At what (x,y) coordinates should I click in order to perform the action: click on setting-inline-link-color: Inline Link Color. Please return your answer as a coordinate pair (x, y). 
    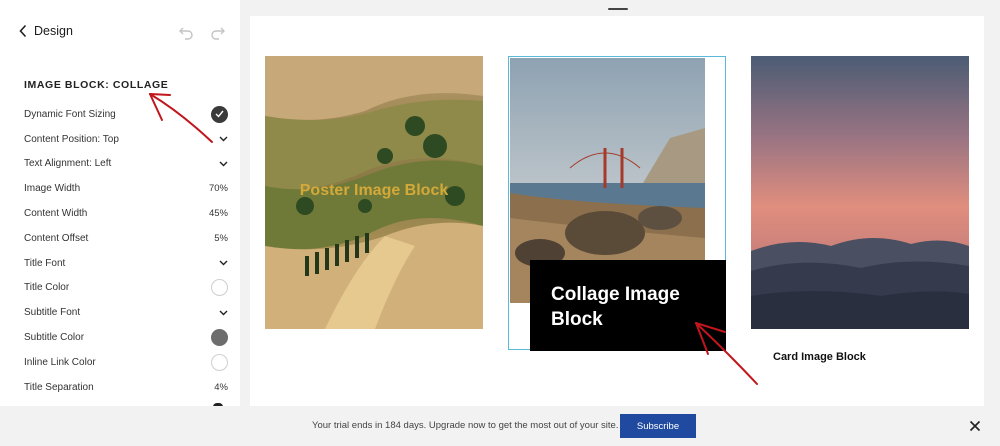
    Looking at the image, I should click on (126, 362).